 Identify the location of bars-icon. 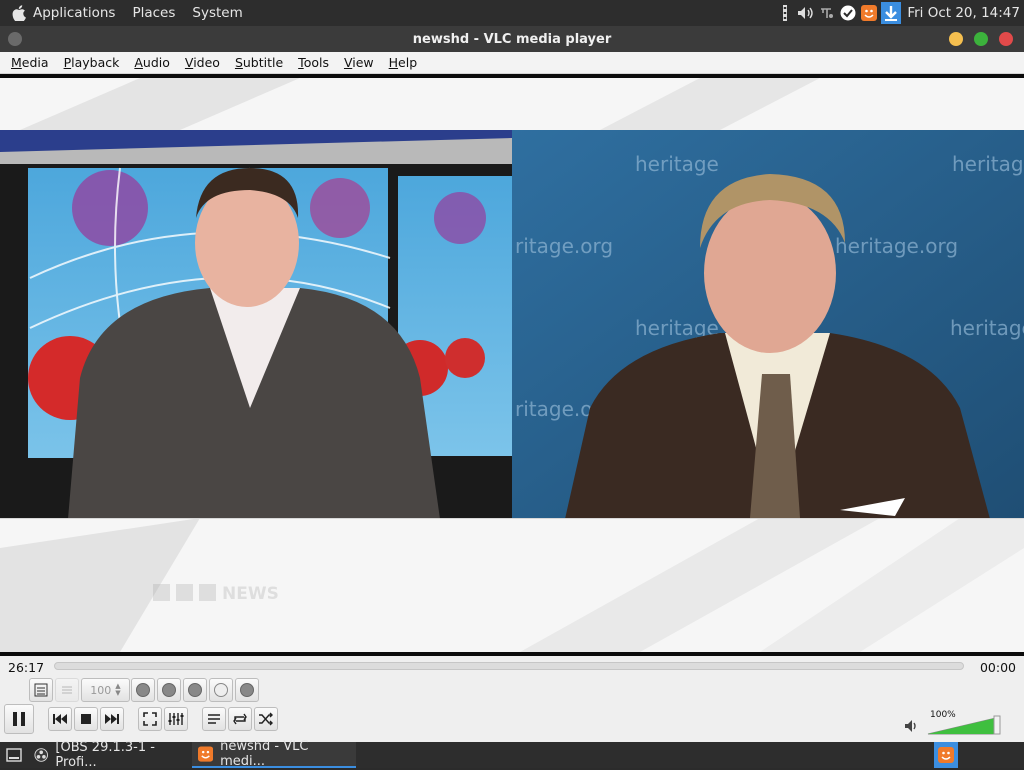
(785, 13).